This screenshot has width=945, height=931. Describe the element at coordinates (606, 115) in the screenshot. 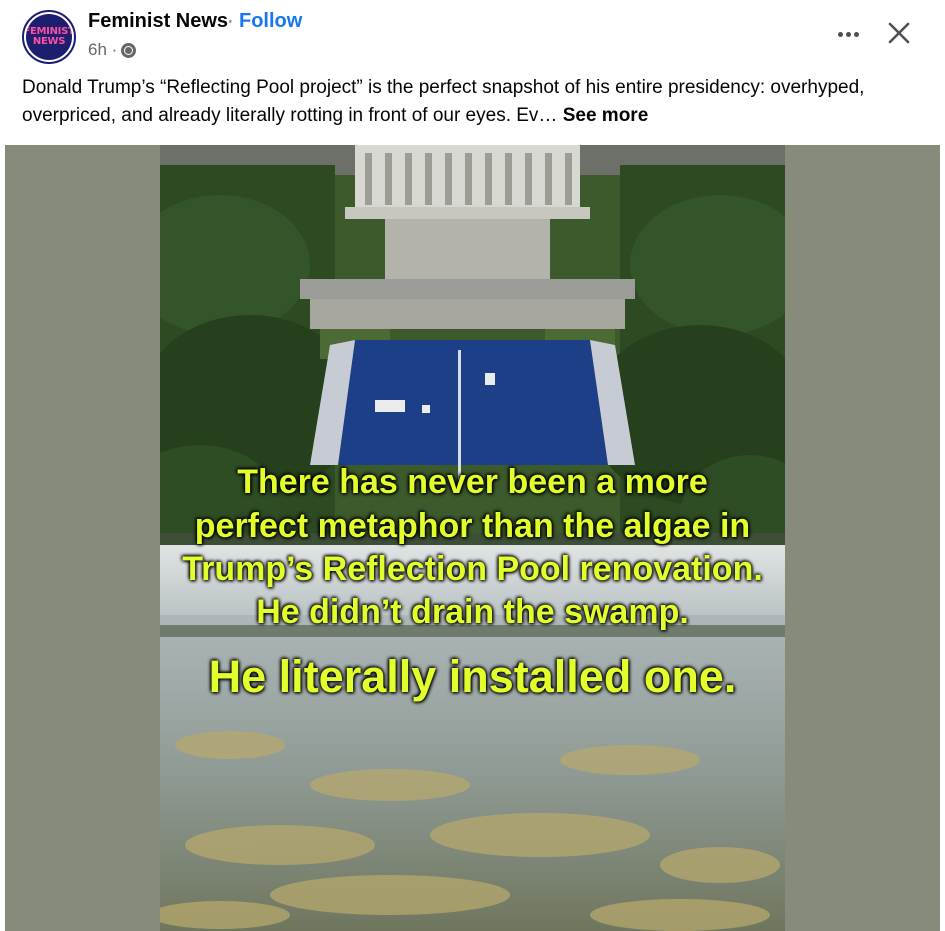

I see `see-more-link: See more` at that location.